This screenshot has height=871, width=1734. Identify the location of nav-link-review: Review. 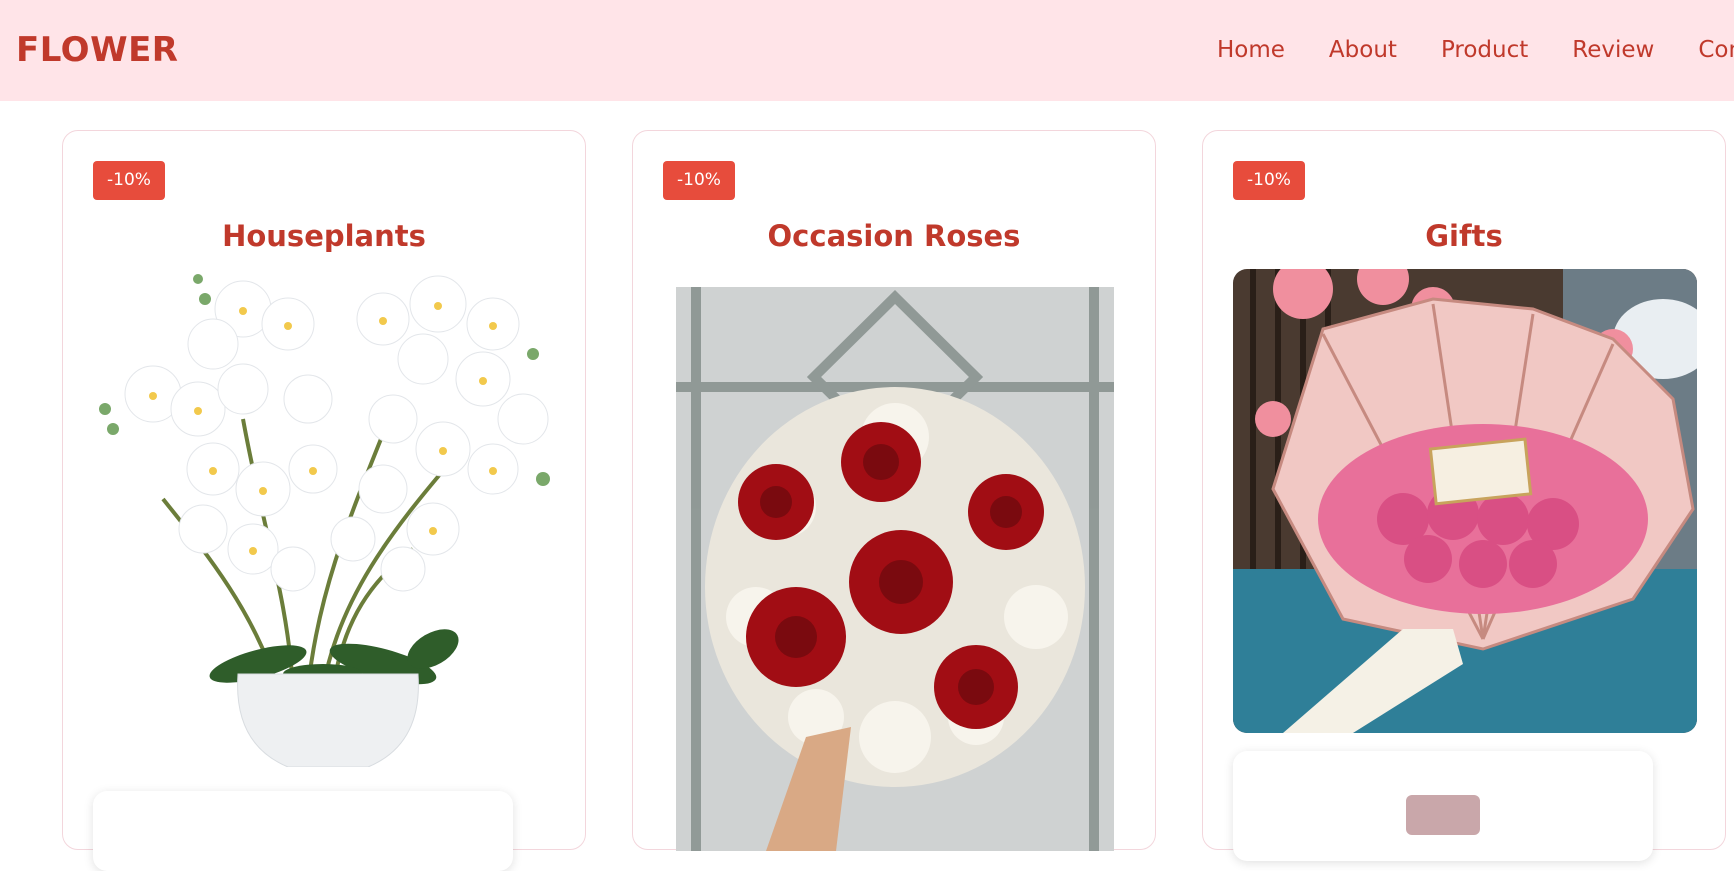
(1613, 50).